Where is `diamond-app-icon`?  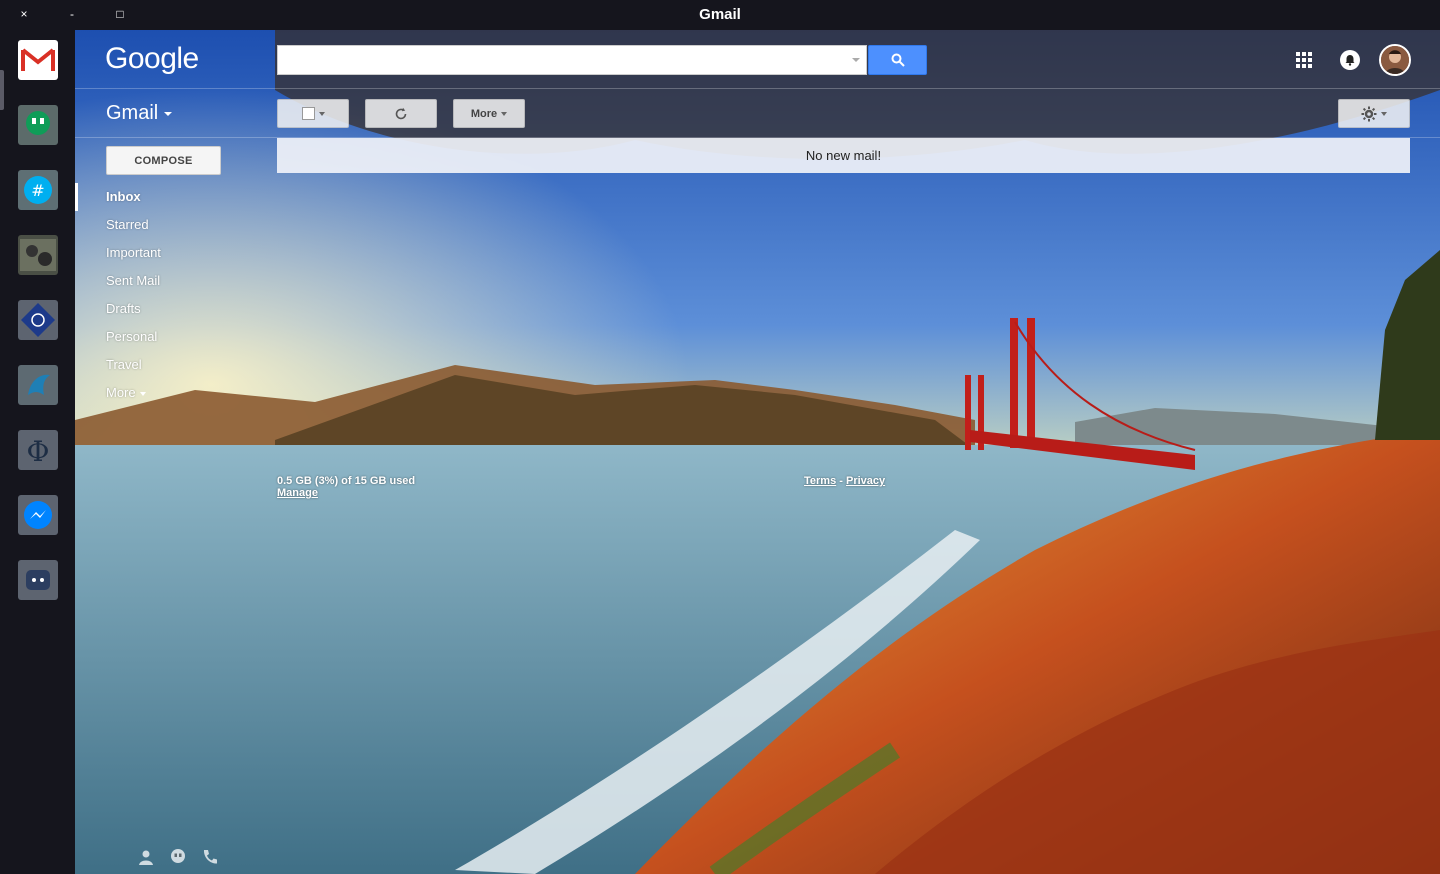
diamond-app-icon is located at coordinates (38, 320).